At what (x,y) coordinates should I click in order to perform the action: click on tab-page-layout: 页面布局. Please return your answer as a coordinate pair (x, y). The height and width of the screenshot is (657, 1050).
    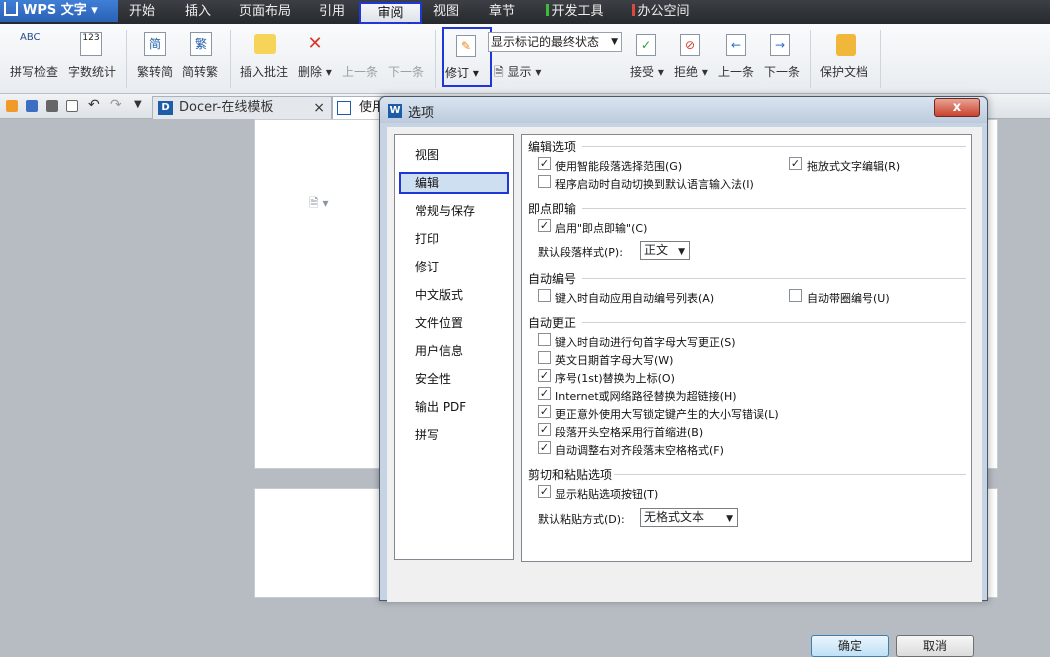
    Looking at the image, I should click on (265, 12).